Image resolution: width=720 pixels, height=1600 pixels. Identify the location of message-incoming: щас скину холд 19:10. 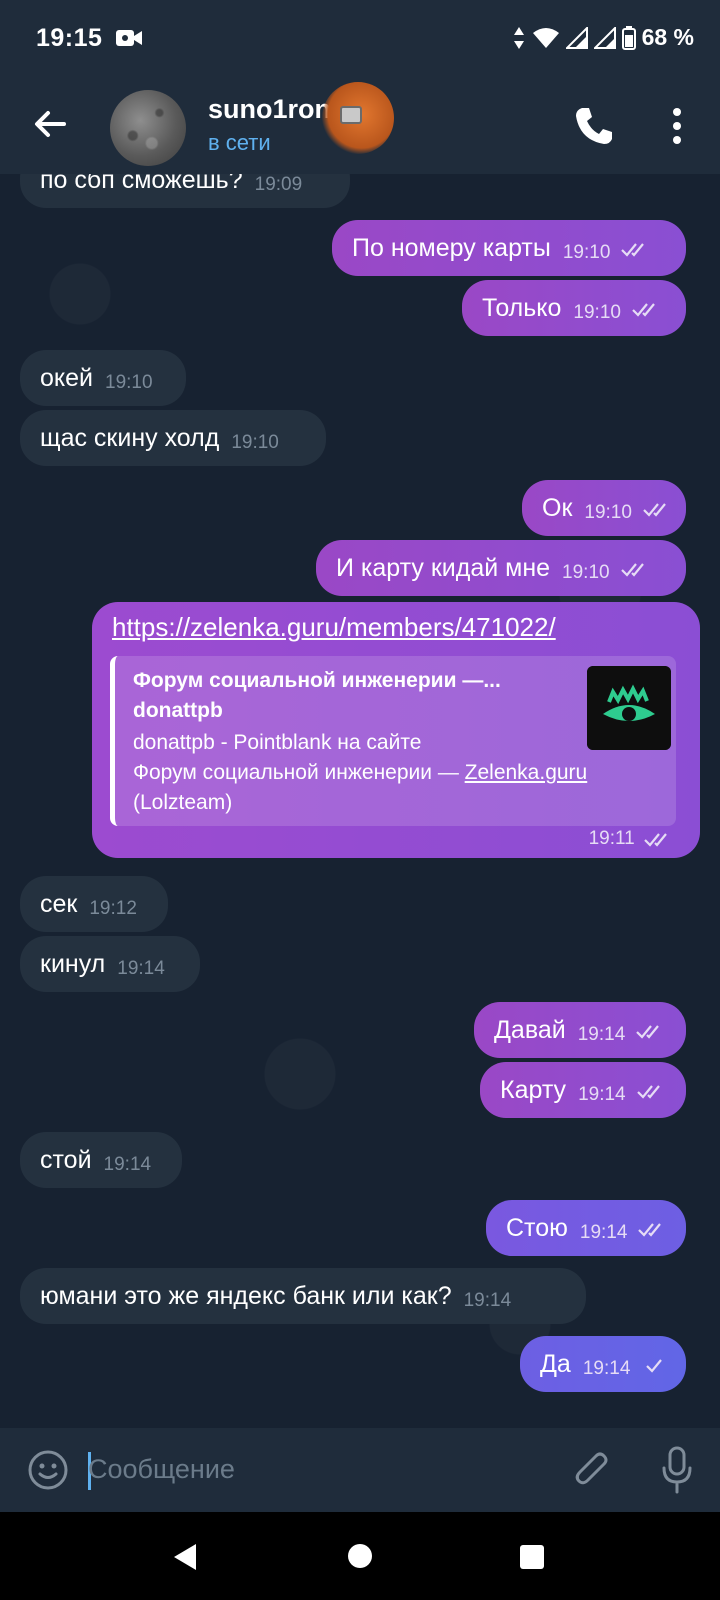
(173, 438).